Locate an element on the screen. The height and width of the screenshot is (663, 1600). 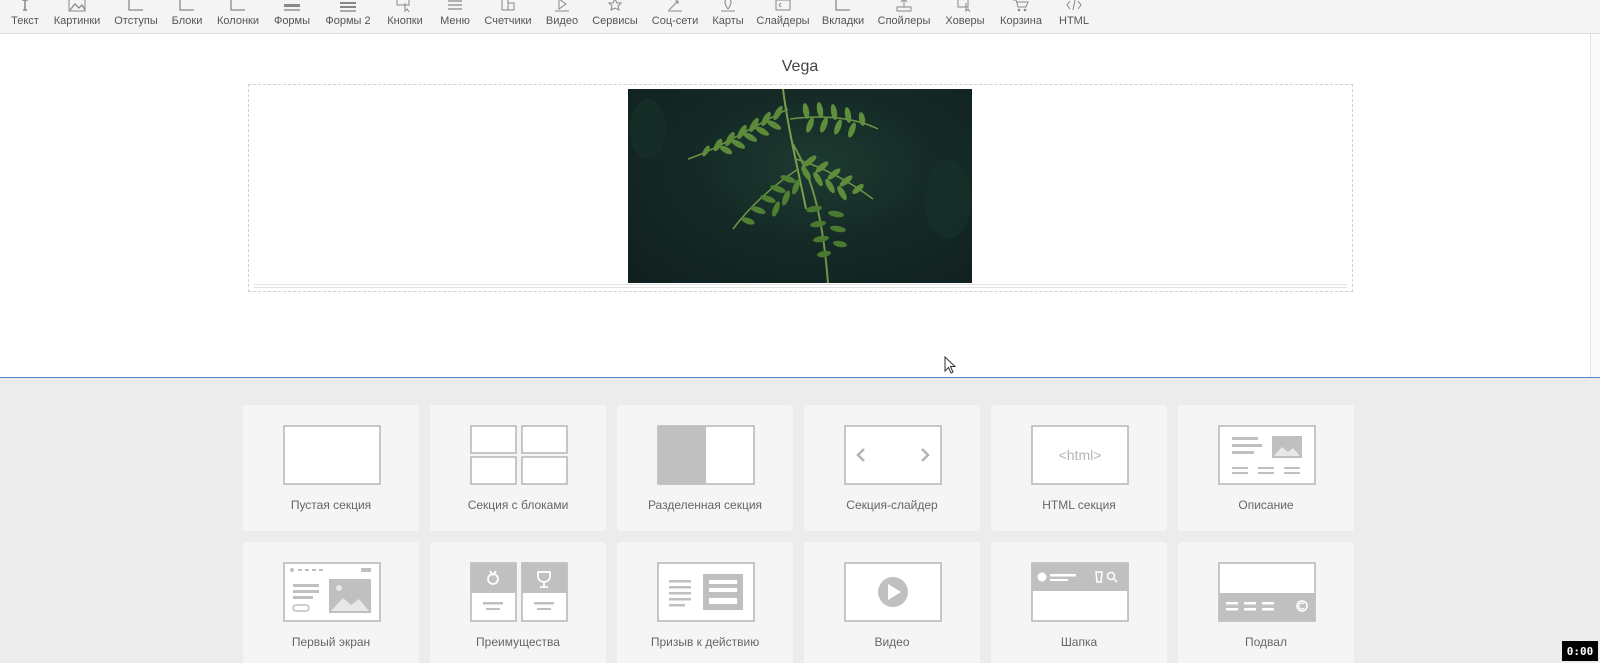
tool-forms-2: Формы 2 is located at coordinates (348, 16).